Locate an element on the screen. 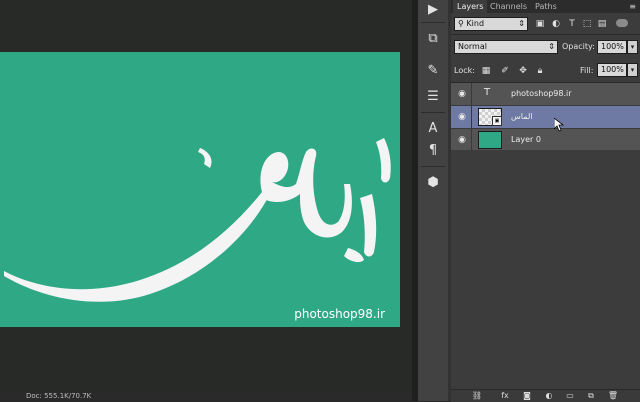 The height and width of the screenshot is (402, 640). filter-adjustment-icon: ◐ is located at coordinates (556, 24).